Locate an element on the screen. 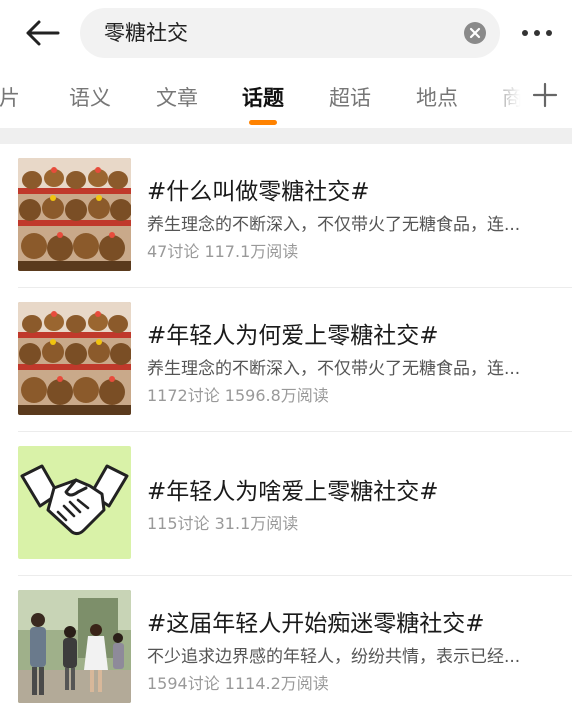  plus-icon is located at coordinates (545, 95).